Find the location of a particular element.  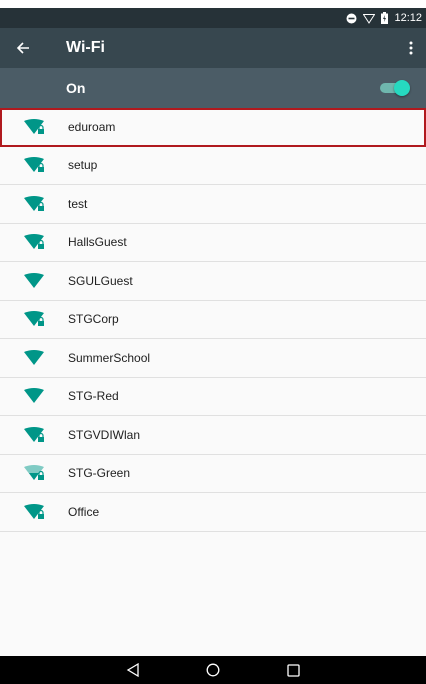

network-row: setup is located at coordinates (213, 165).